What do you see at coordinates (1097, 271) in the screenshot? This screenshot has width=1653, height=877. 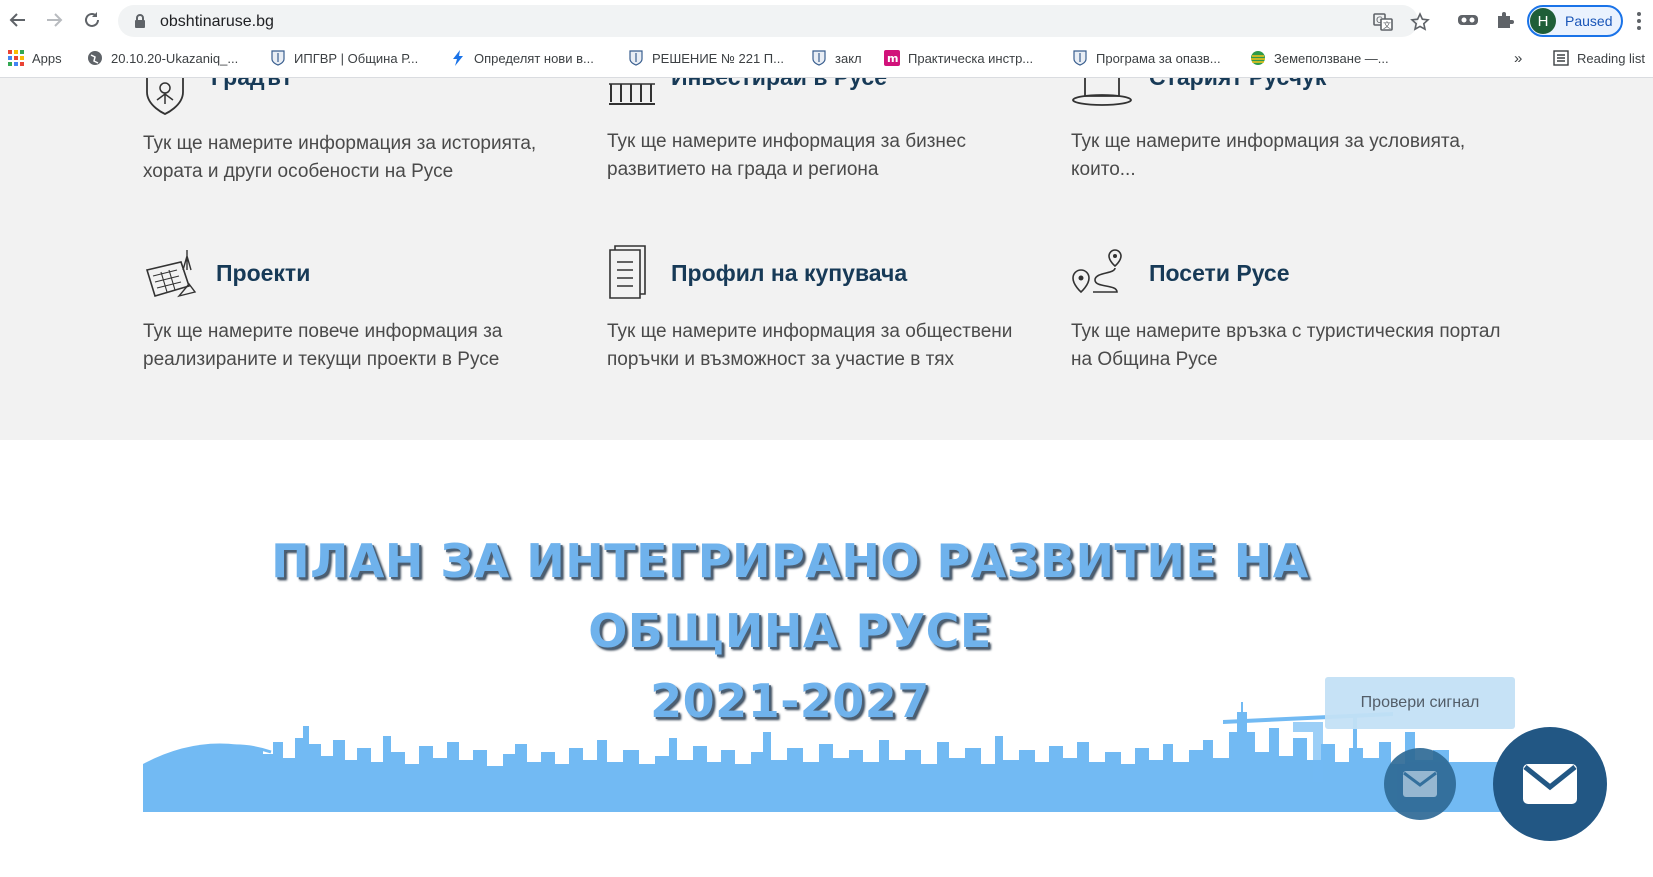 I see `route-pin-icon` at bounding box center [1097, 271].